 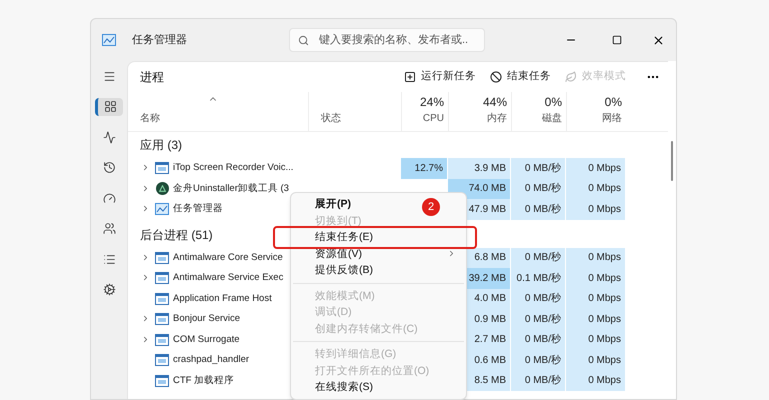 I want to click on history-icon, so click(x=109, y=167).